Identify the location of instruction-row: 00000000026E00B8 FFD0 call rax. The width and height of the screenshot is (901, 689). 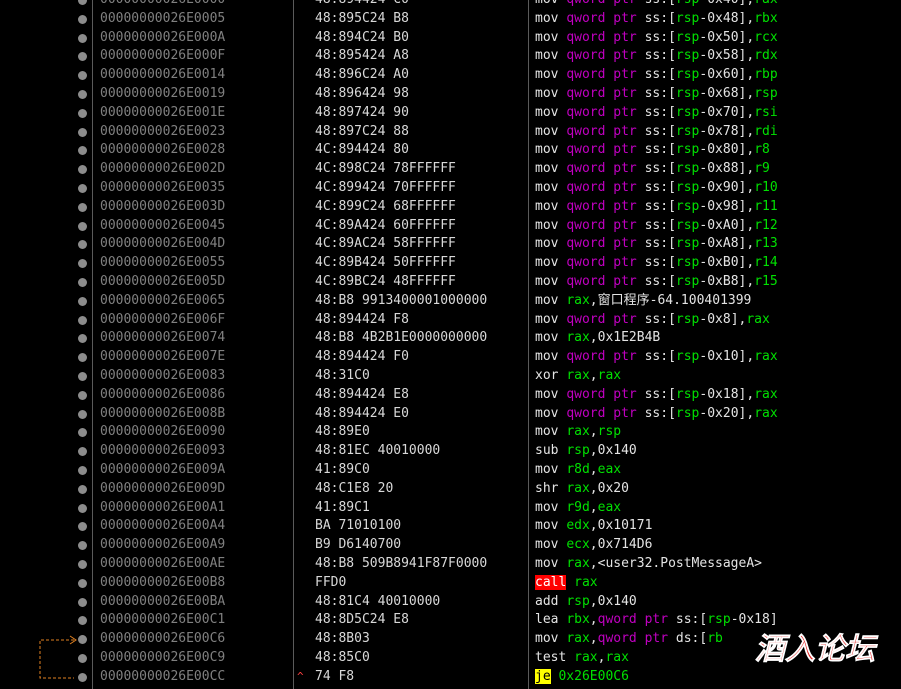
(450, 583).